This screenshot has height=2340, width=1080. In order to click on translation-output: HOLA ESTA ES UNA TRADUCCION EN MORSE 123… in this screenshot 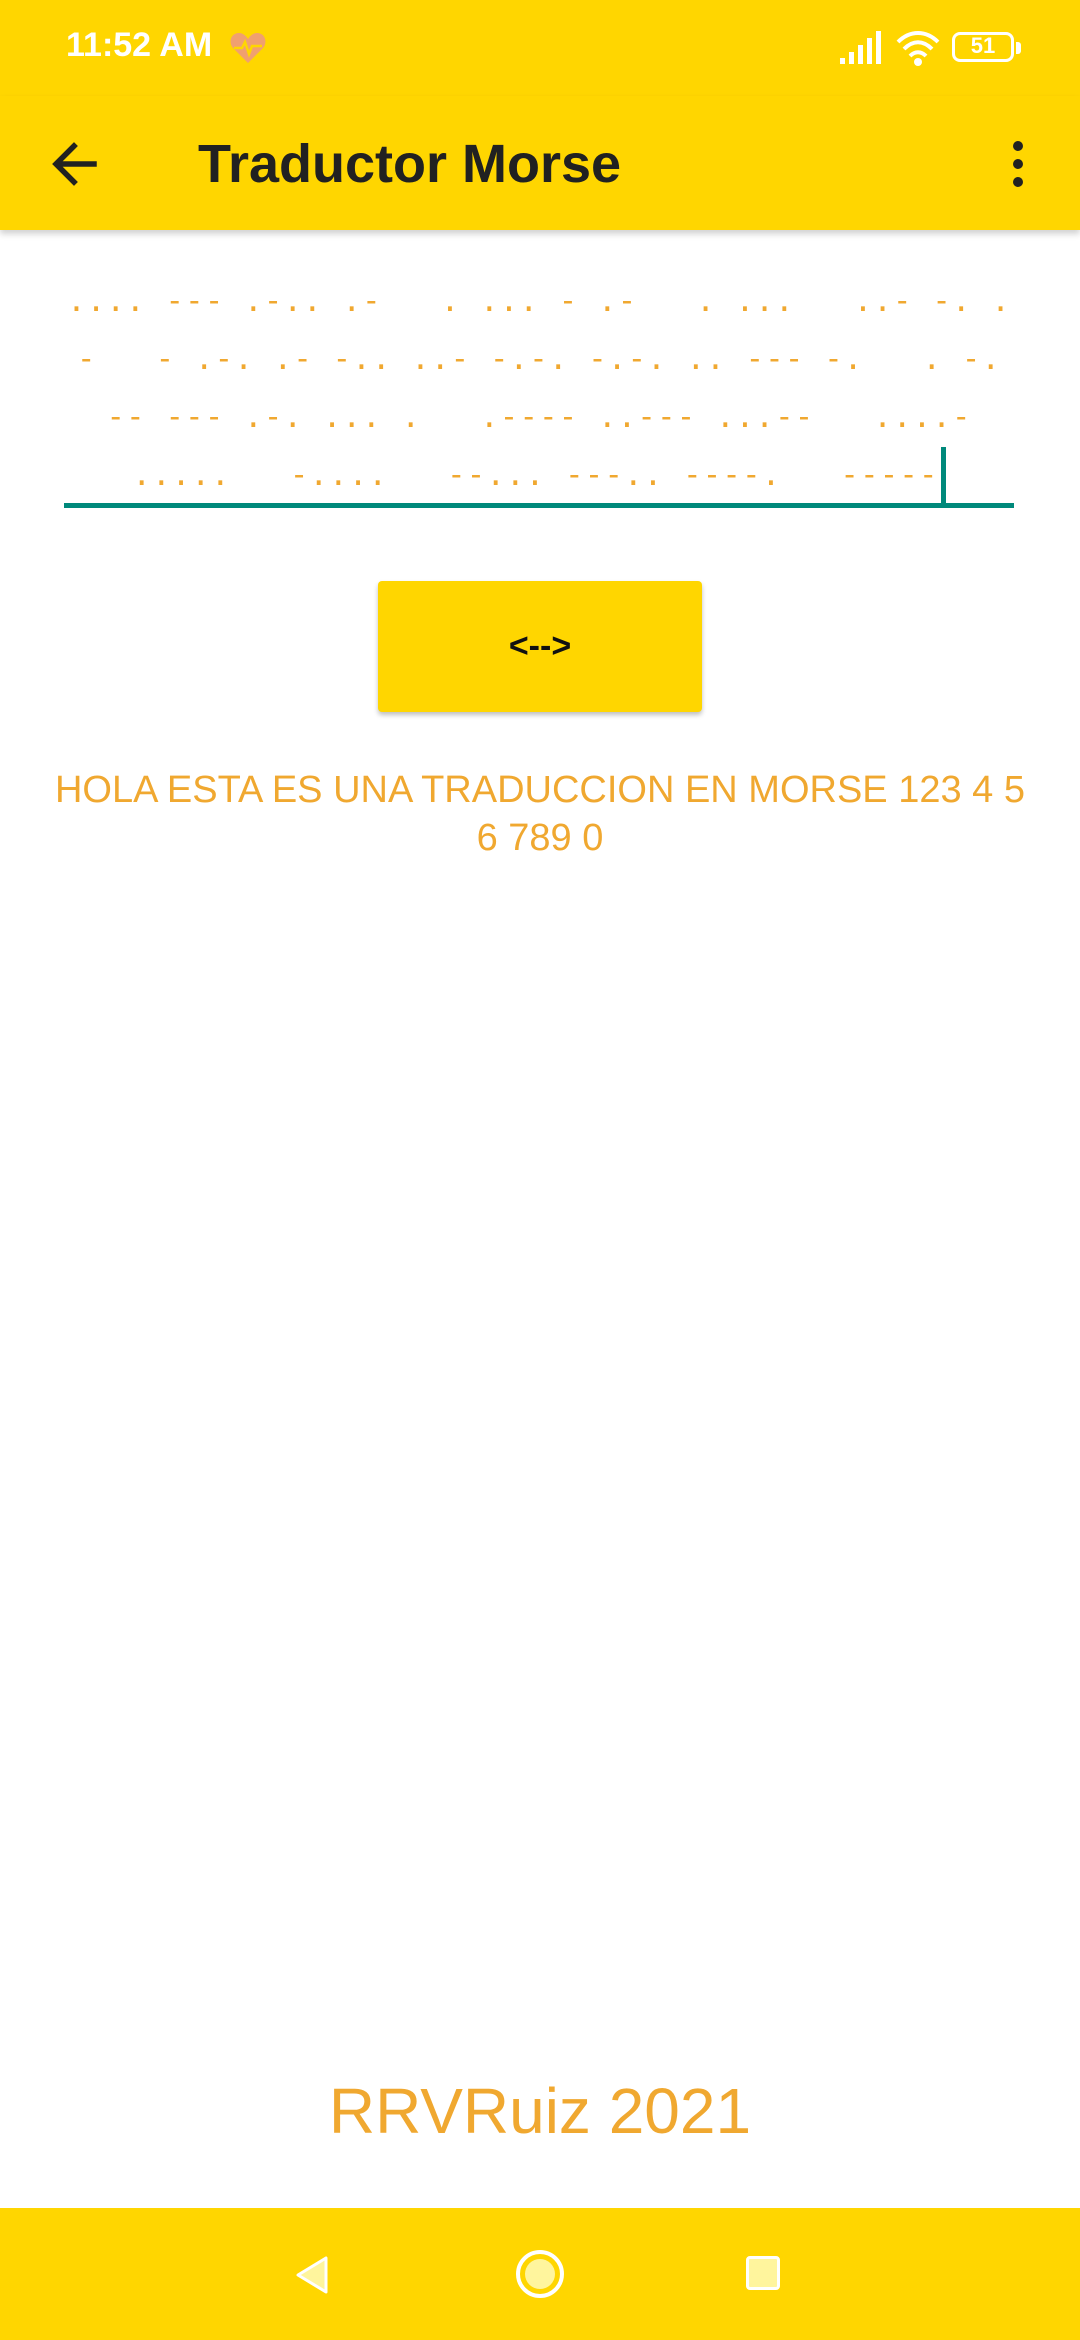, I will do `click(539, 814)`.